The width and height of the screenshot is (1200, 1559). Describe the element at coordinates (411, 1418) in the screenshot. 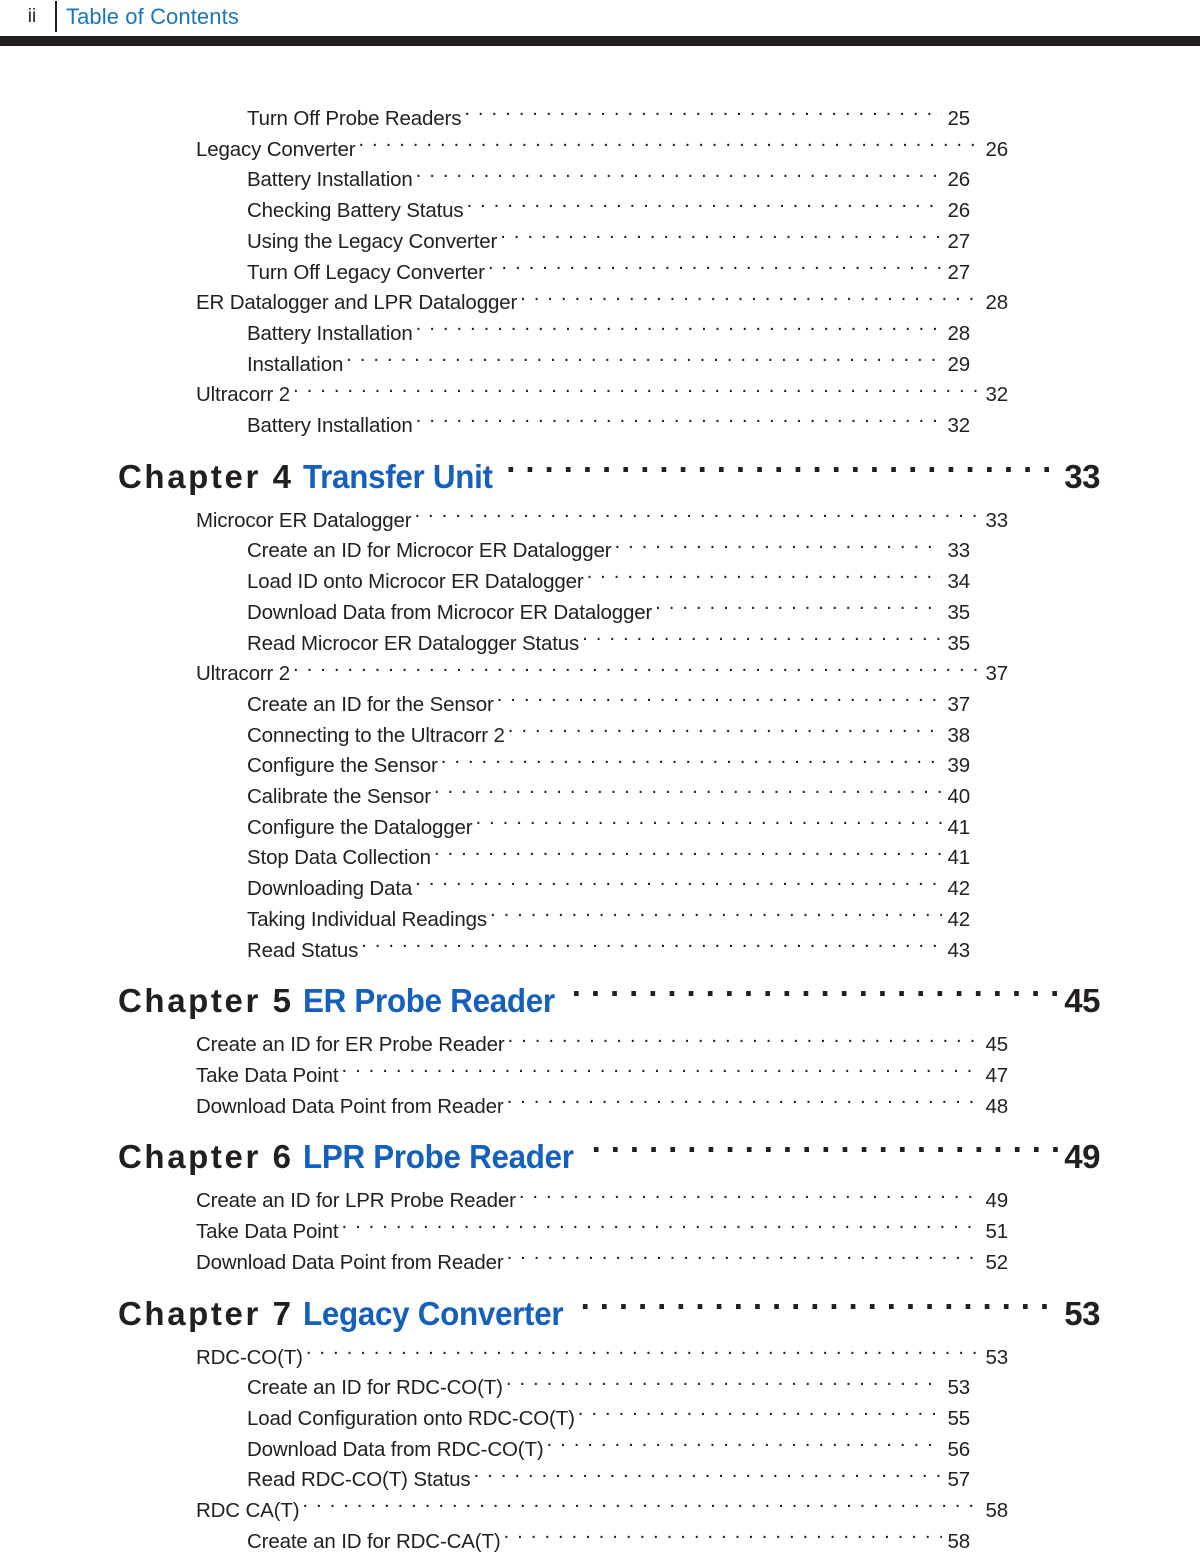

I see `toc-entry-label: Load Configuration onto RDC-CO(T)` at that location.